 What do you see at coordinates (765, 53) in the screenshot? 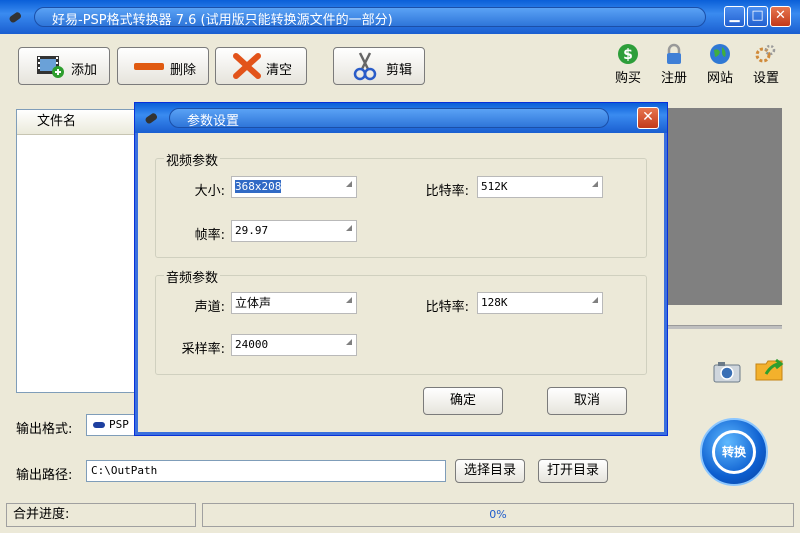
I see `gears-icon` at bounding box center [765, 53].